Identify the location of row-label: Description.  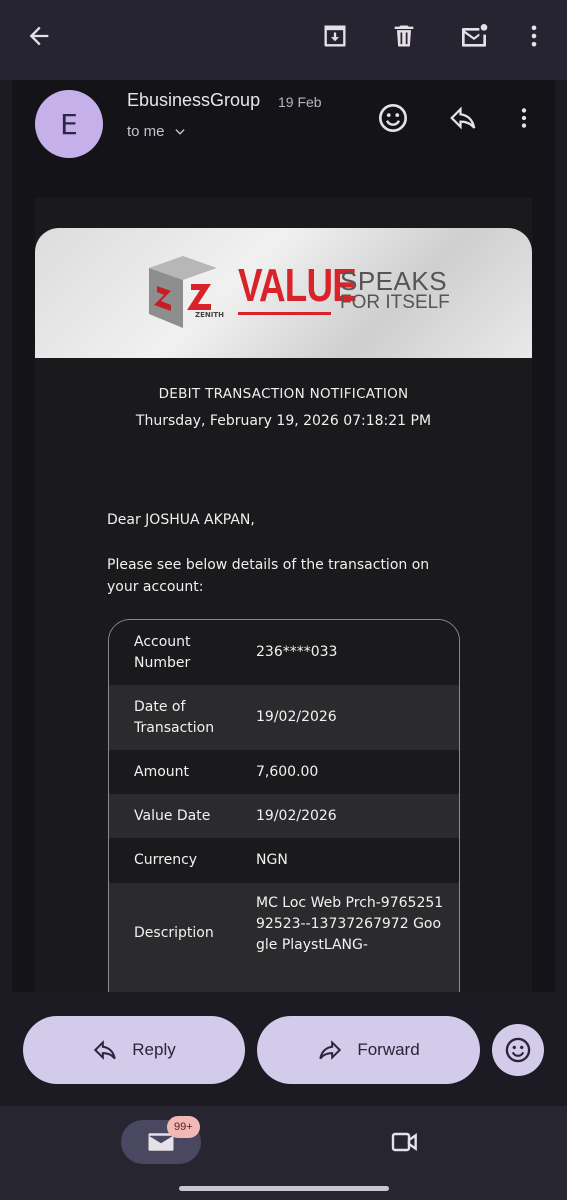
(174, 933).